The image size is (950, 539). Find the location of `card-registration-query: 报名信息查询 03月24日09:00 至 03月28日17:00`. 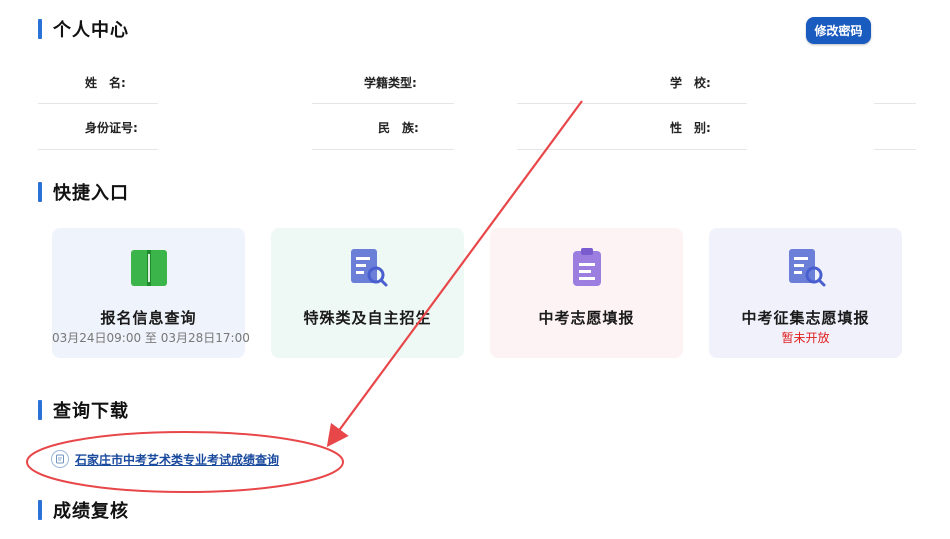

card-registration-query: 报名信息查询 03月24日09:00 至 03月28日17:00 is located at coordinates (151, 293).